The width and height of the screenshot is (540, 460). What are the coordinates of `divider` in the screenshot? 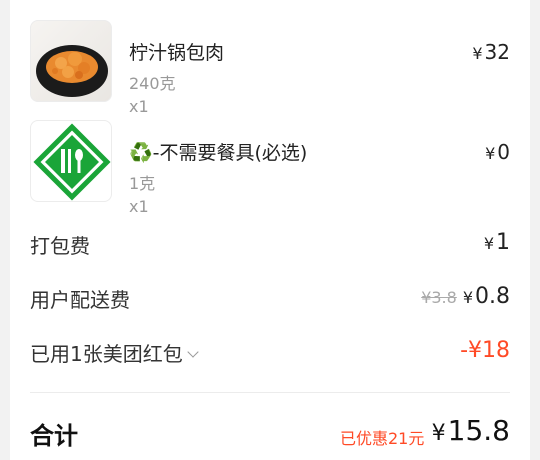 It's located at (270, 392).